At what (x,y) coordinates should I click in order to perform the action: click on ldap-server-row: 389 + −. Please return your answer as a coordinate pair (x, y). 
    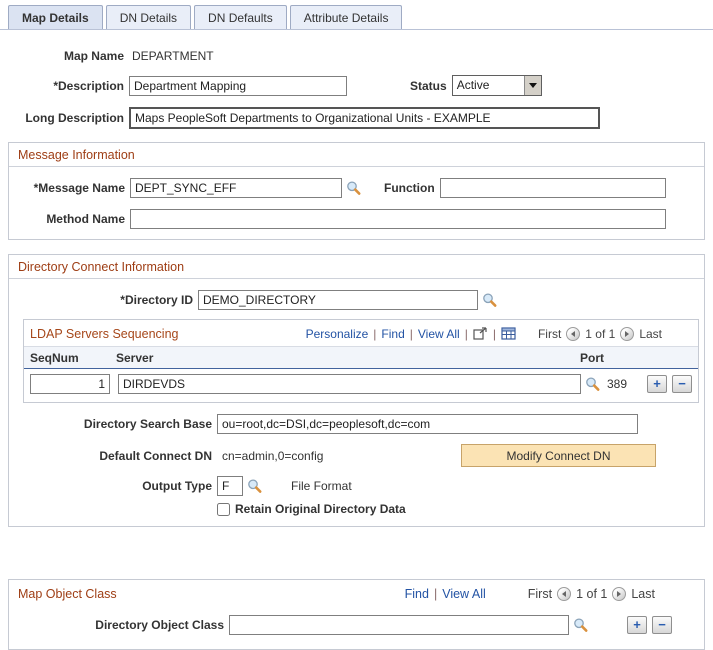
    Looking at the image, I should click on (361, 385).